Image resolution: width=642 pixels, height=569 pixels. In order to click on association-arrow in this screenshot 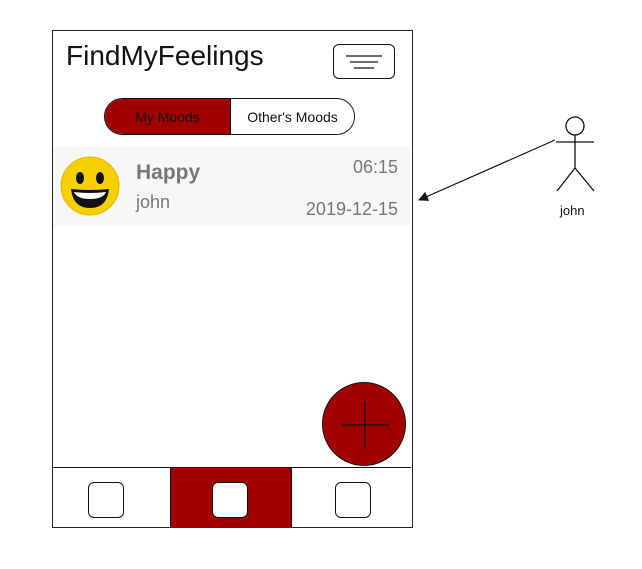, I will do `click(487, 170)`.